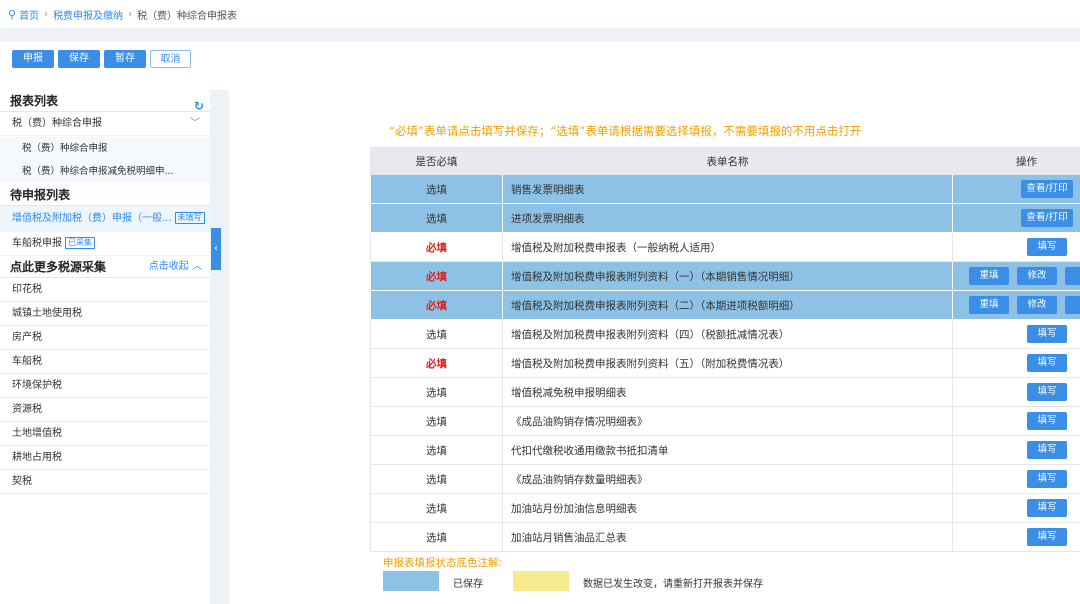 The image size is (1080, 604). What do you see at coordinates (175, 267) in the screenshot?
I see `collapse-link: 点击收起 ︿` at bounding box center [175, 267].